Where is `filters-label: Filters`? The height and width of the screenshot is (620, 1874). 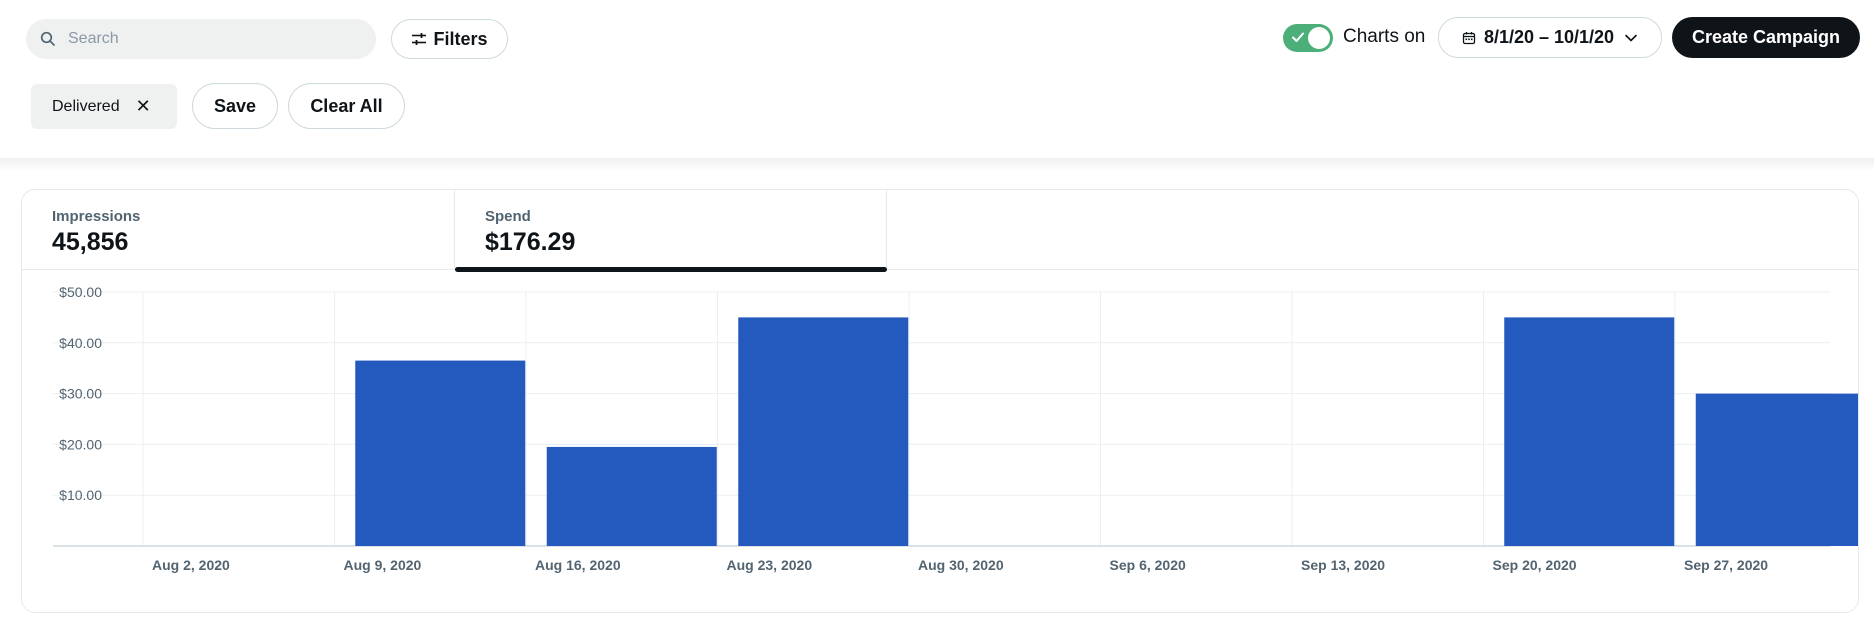
filters-label: Filters is located at coordinates (460, 38).